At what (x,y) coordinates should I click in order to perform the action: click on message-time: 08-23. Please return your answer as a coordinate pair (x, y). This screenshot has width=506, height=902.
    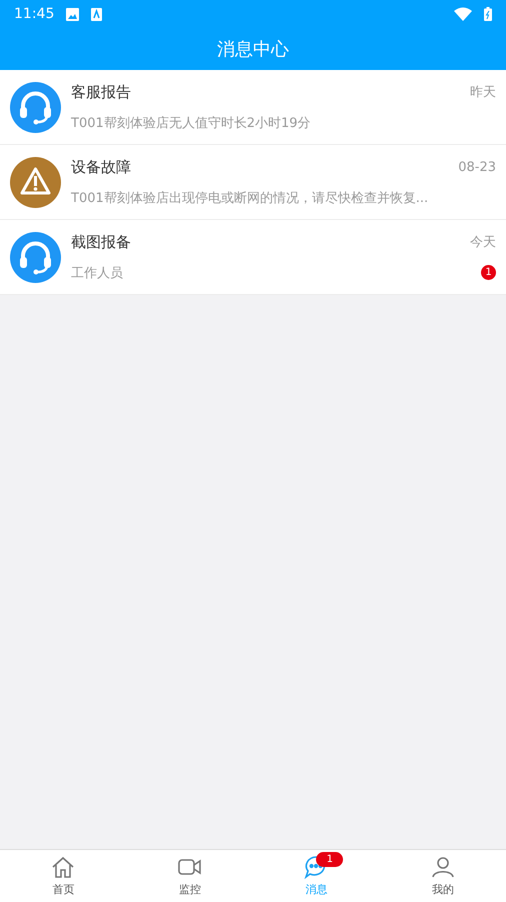
    Looking at the image, I should click on (477, 167).